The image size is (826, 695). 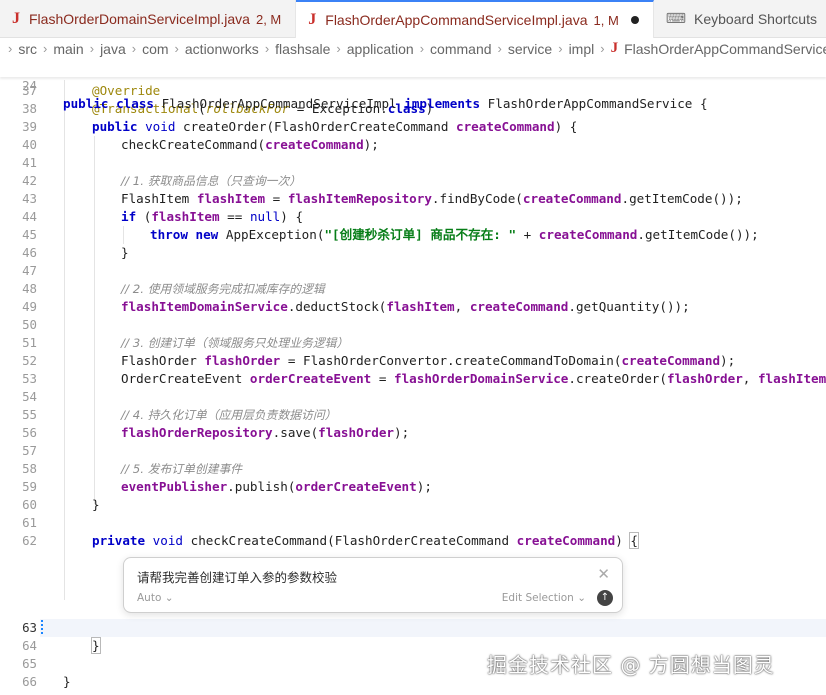 What do you see at coordinates (250, 144) in the screenshot?
I see `code-text: checkCreateCommand(createCommand);` at bounding box center [250, 144].